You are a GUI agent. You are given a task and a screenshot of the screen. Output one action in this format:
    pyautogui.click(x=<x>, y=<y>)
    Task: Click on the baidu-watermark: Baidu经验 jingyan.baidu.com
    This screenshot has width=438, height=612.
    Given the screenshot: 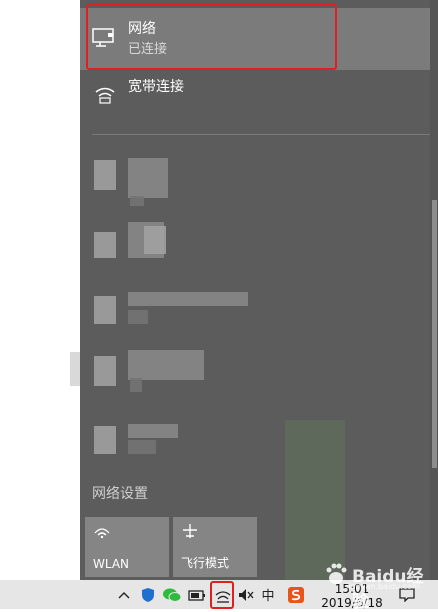 What is the action you would take?
    pyautogui.click(x=376, y=586)
    